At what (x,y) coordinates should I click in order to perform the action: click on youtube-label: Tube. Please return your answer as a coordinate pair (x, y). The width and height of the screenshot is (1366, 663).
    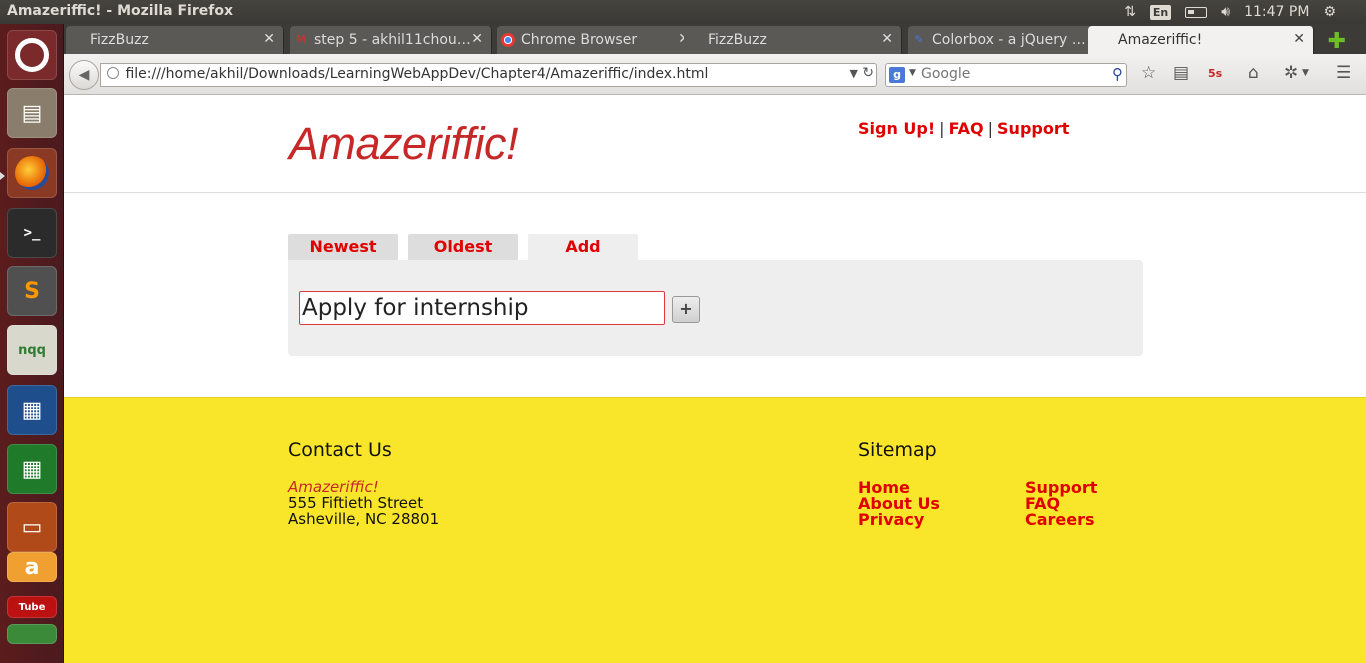
    Looking at the image, I should click on (32, 607).